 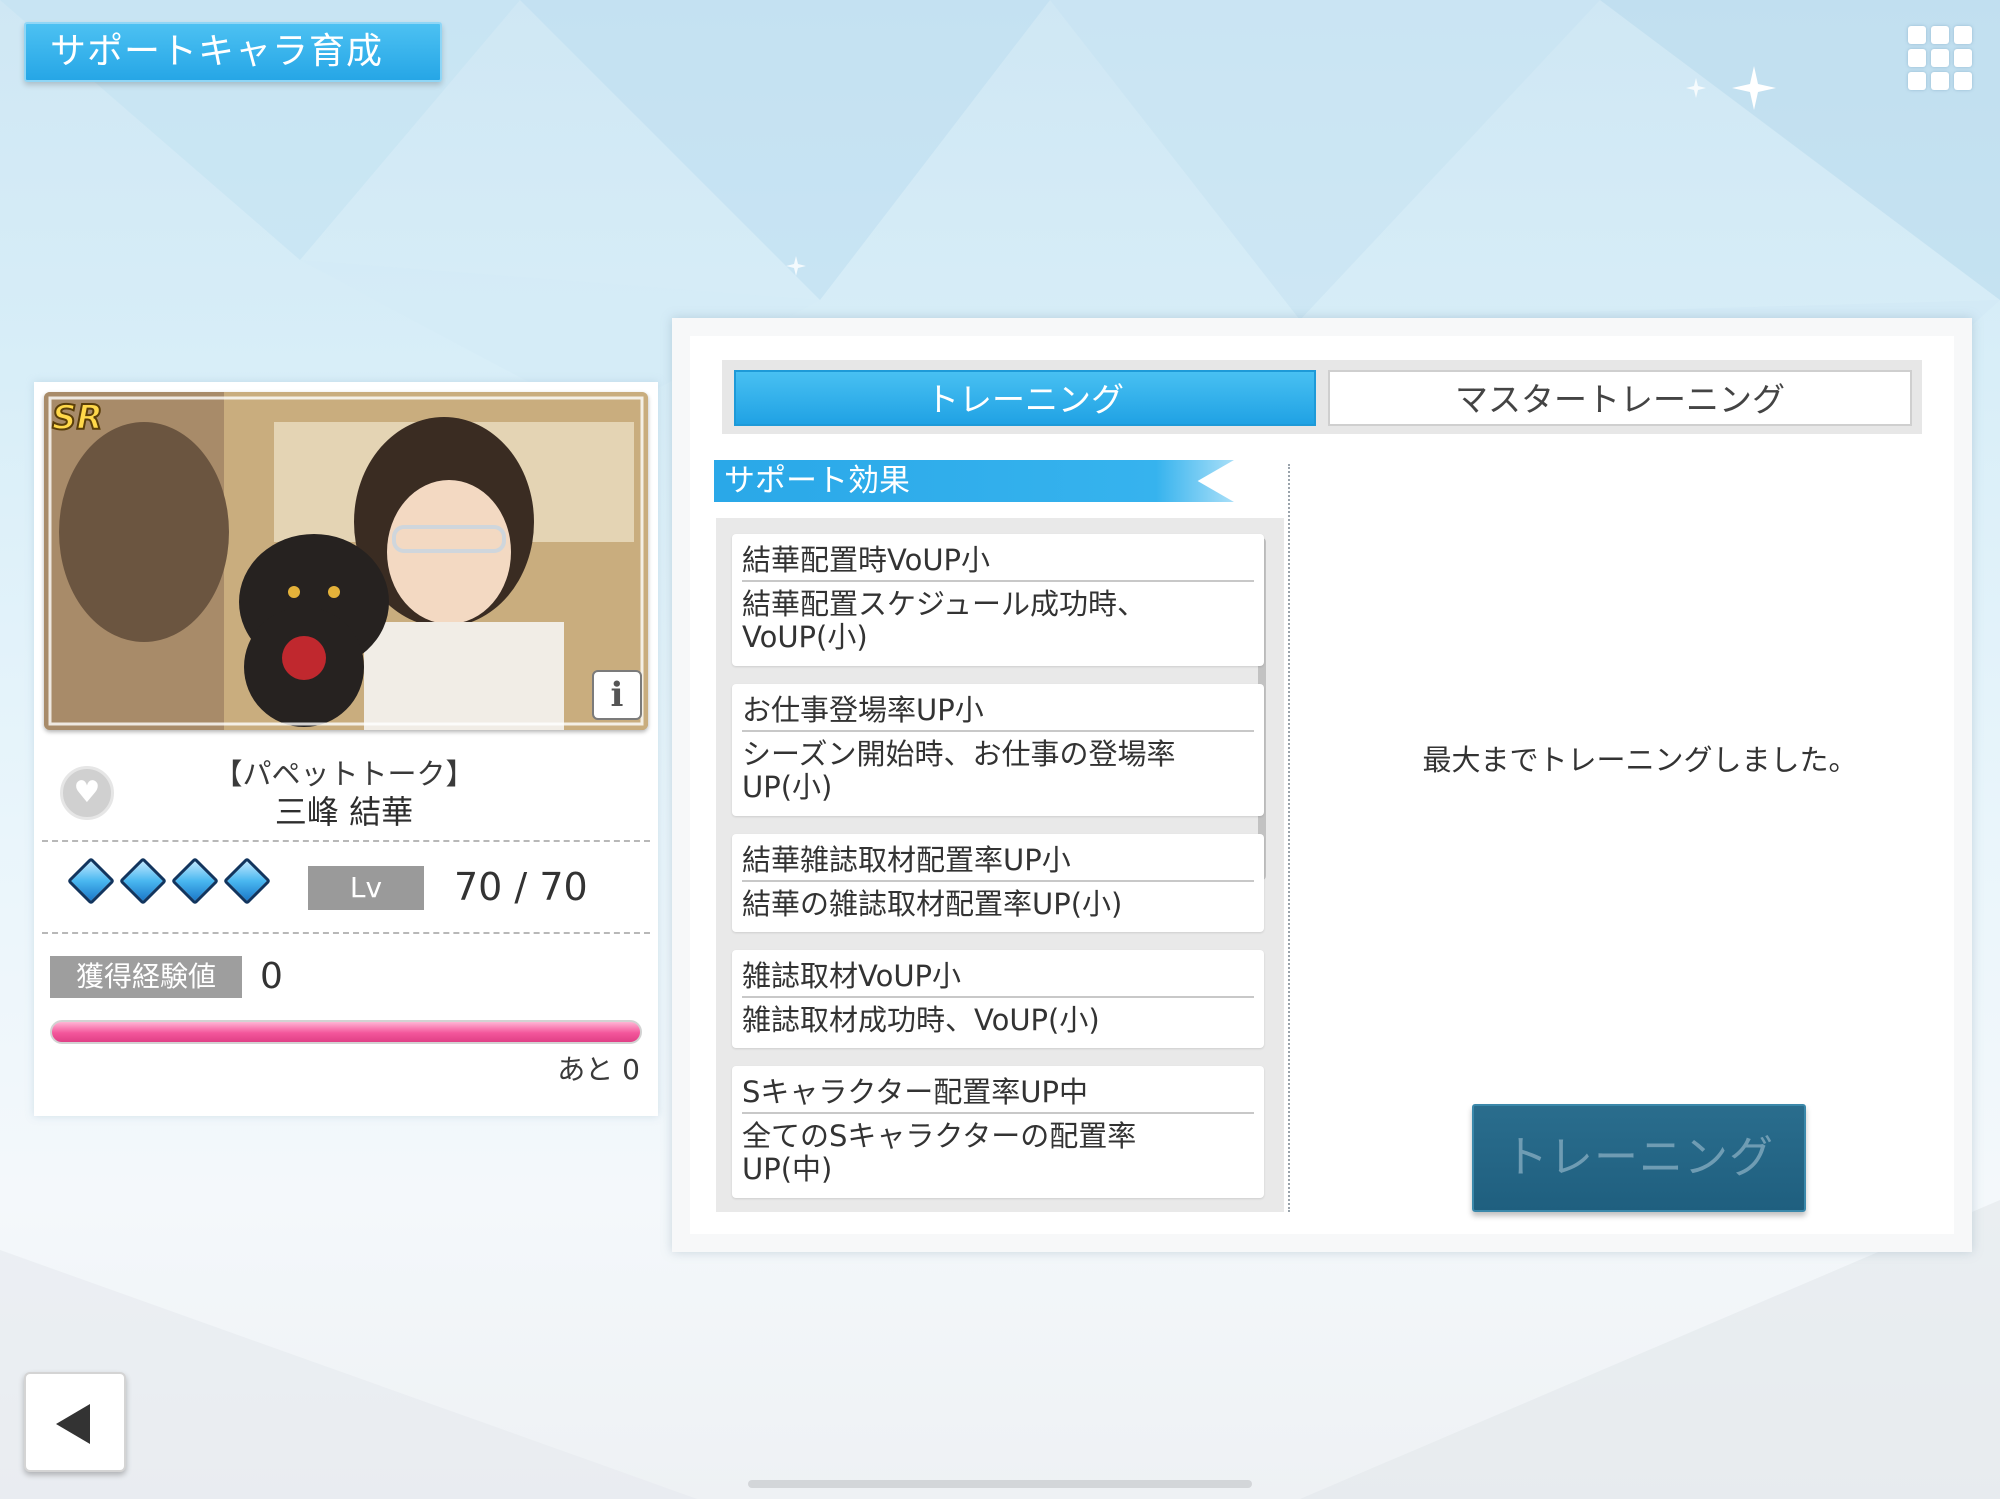 I want to click on effect-name: 結華雑誌取材配置率UP小, so click(x=998, y=858).